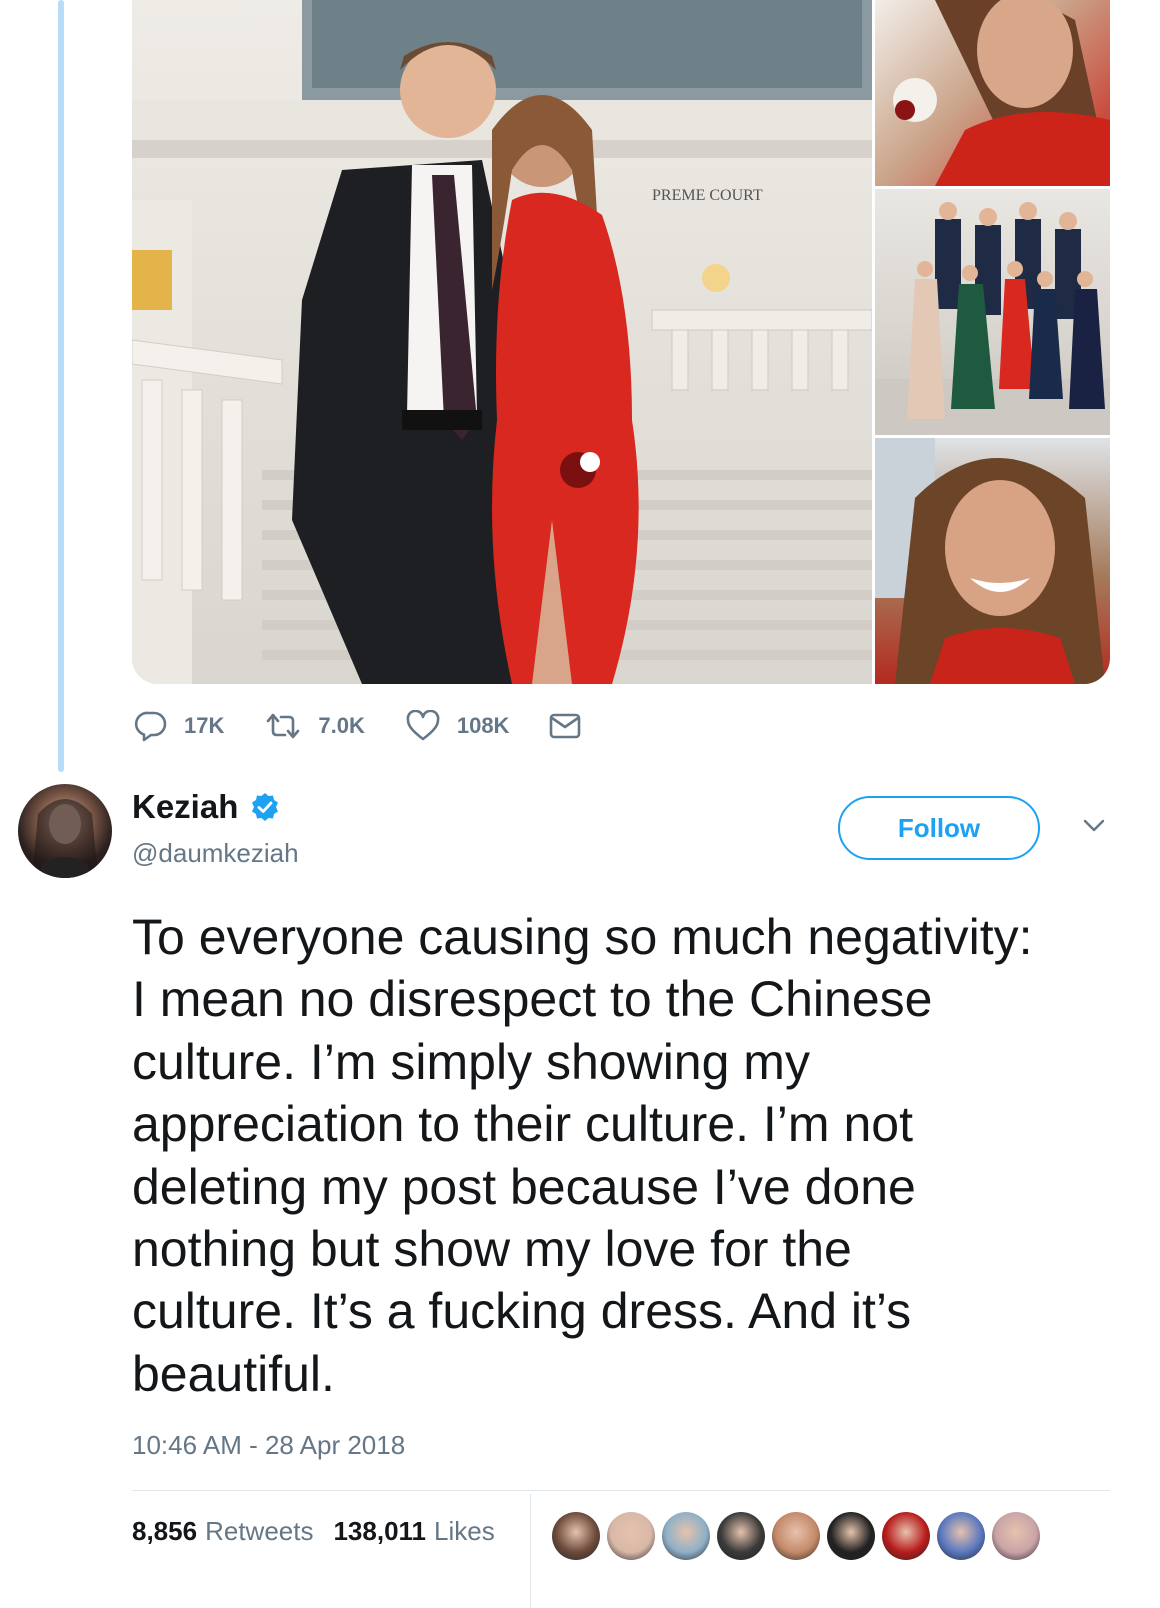  I want to click on photo-group-illustration, so click(992, 318).